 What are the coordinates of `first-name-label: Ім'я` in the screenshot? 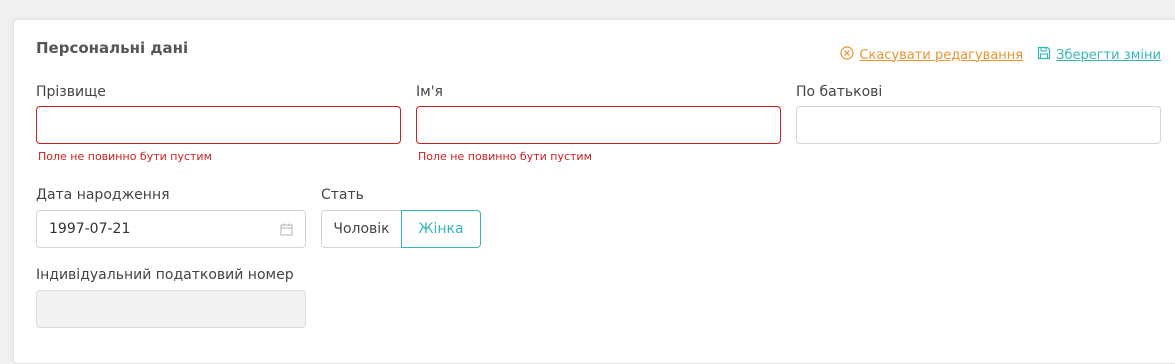 It's located at (429, 92).